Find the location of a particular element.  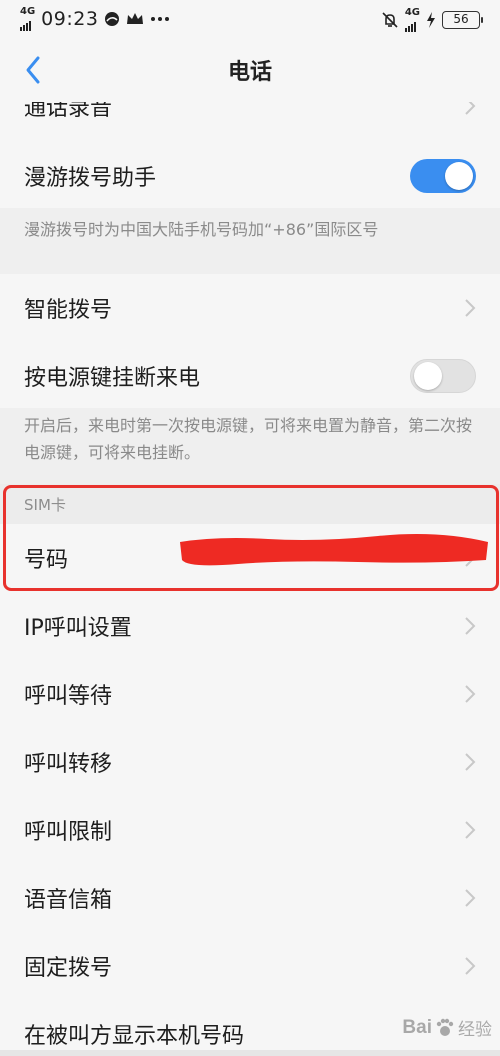

call-recording-label: 通话录音 is located at coordinates (68, 111).